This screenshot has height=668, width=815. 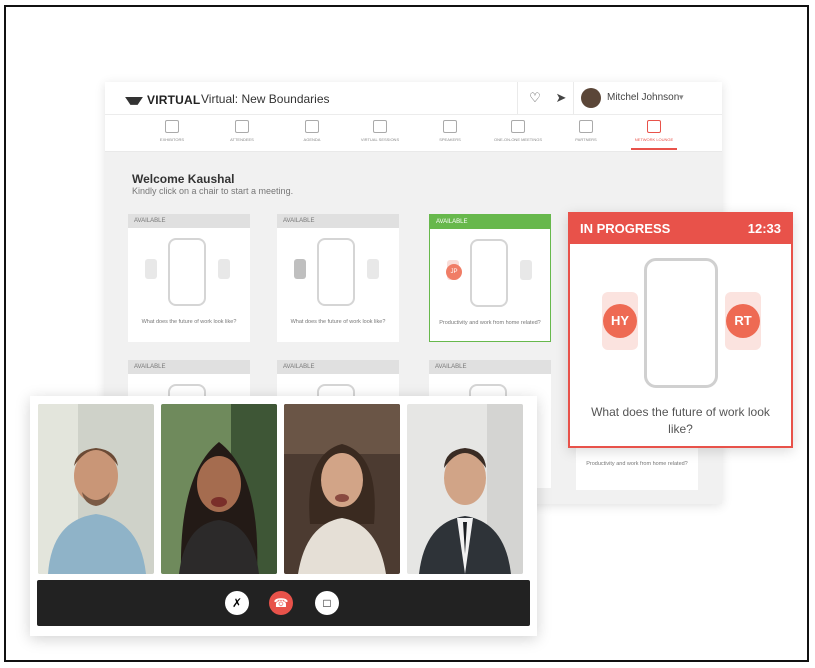 What do you see at coordinates (172, 126) in the screenshot?
I see `exhibitors-icon` at bounding box center [172, 126].